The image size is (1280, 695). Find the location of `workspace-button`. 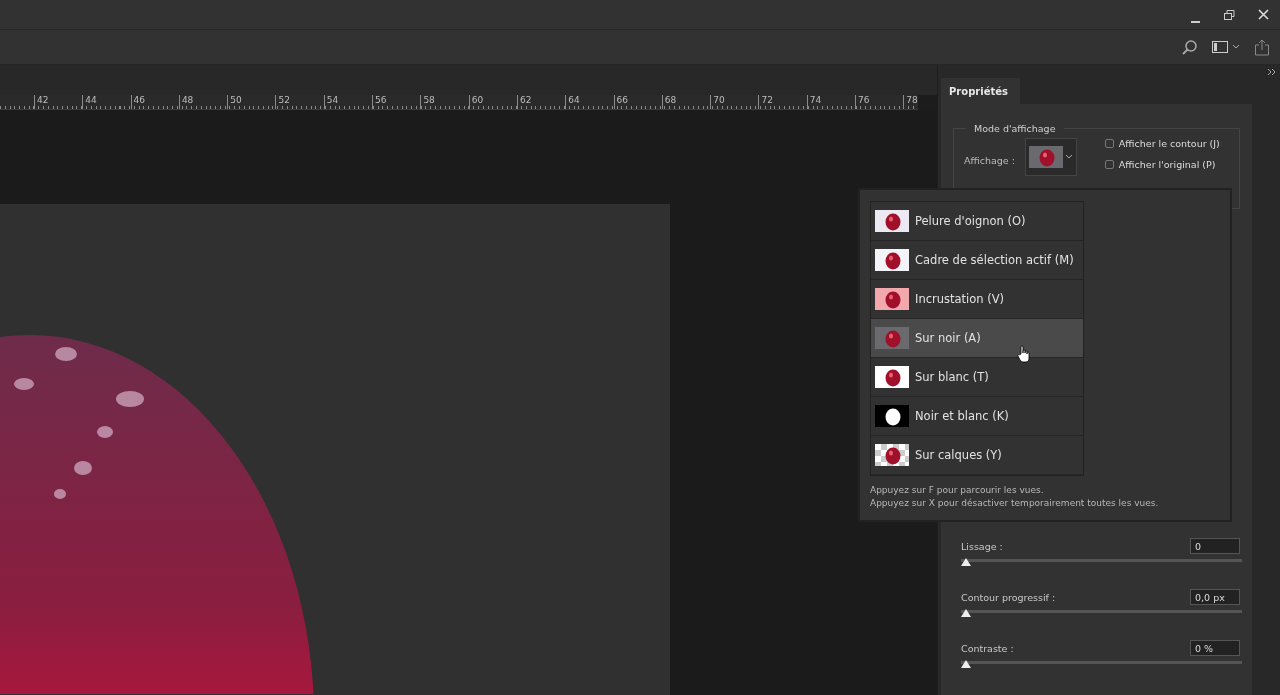

workspace-button is located at coordinates (1226, 47).